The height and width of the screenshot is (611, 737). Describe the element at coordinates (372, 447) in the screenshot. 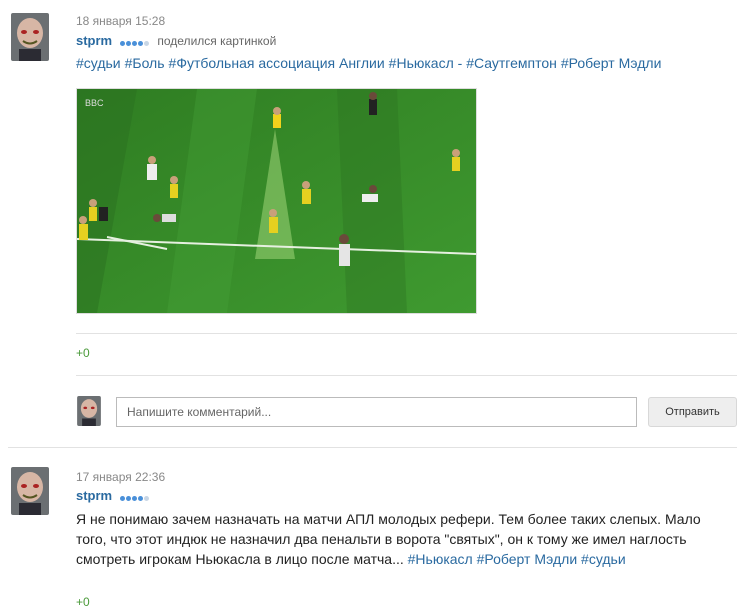

I see `post-separator` at that location.